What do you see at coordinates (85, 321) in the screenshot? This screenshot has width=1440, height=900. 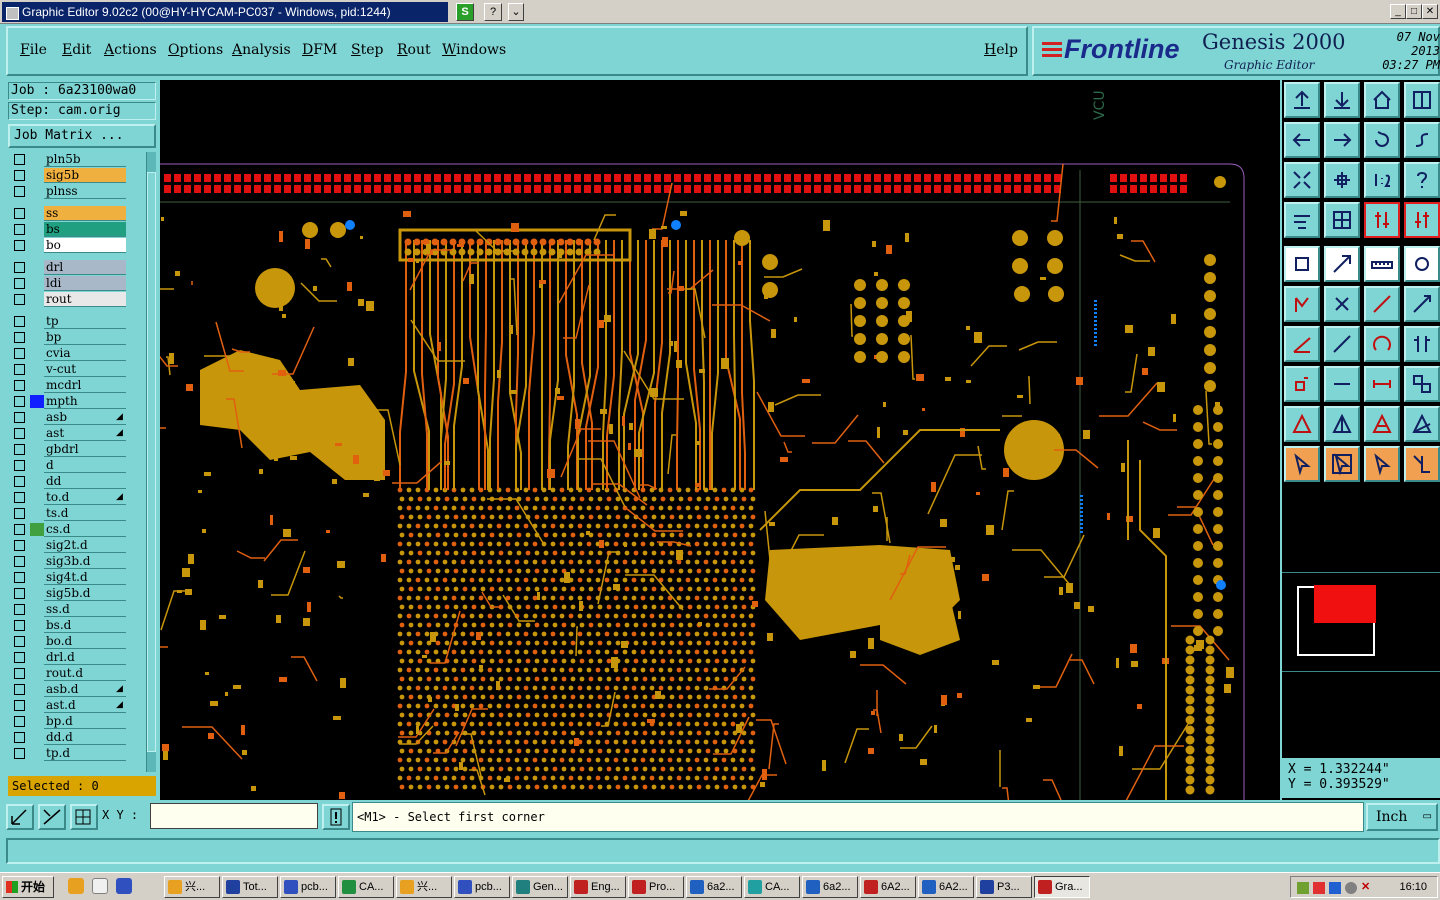 I see `layer-name: tp` at bounding box center [85, 321].